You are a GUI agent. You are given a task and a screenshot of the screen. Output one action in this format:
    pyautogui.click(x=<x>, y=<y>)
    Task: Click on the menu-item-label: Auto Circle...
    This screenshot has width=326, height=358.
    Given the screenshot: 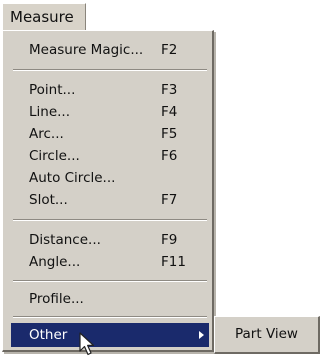 What is the action you would take?
    pyautogui.click(x=72, y=178)
    